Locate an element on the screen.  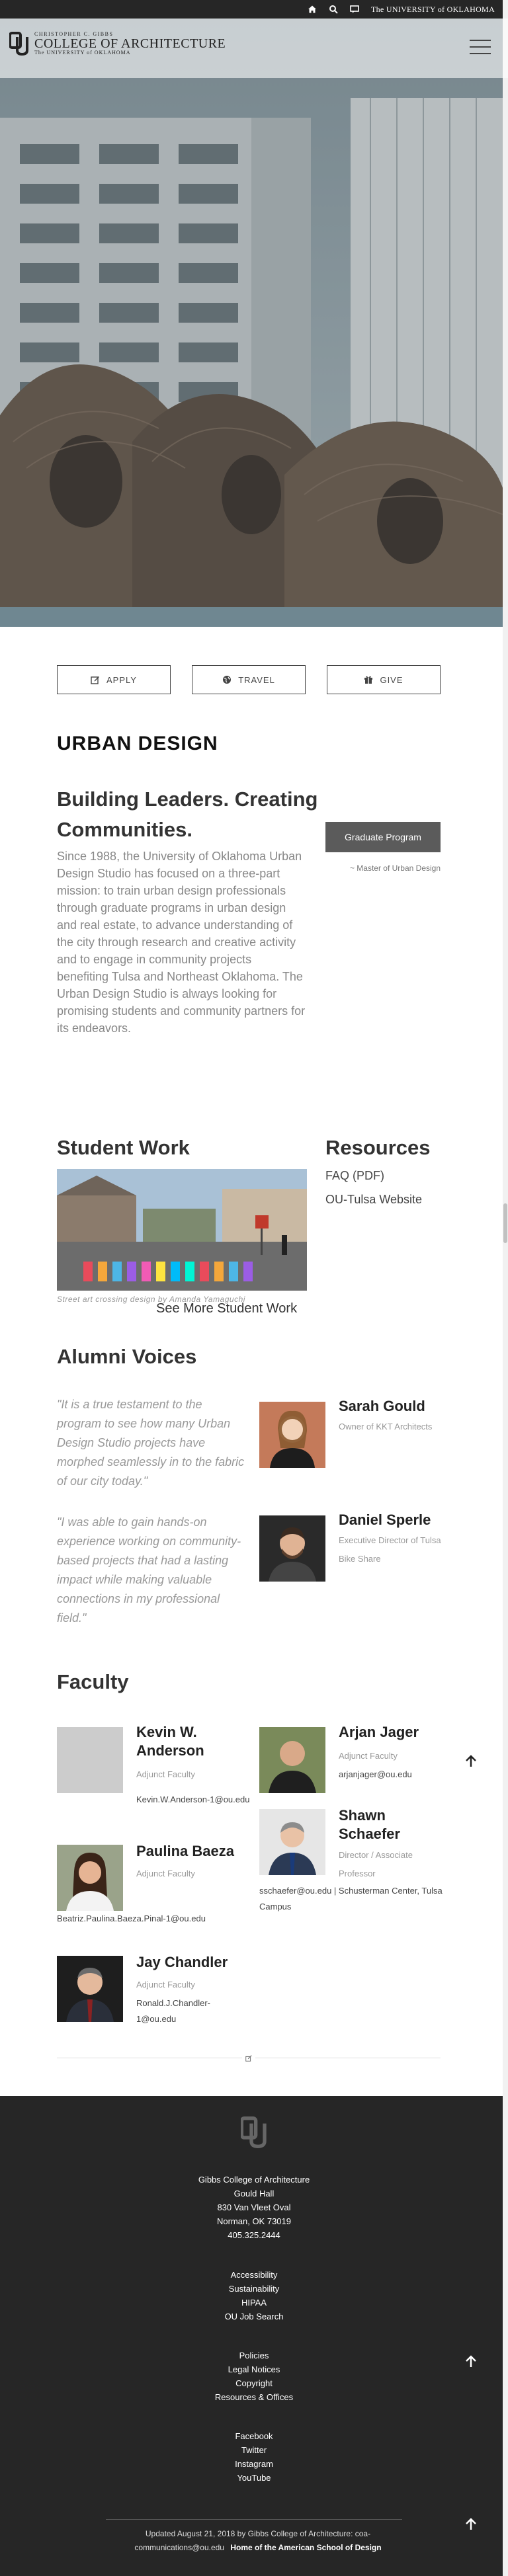
footer-link-policies: Policies is located at coordinates (254, 2355).